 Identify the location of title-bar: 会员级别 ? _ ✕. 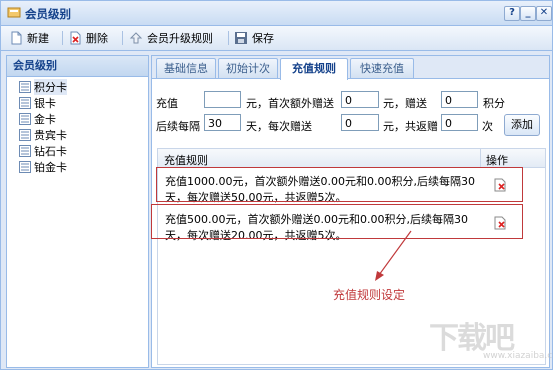
(276, 13).